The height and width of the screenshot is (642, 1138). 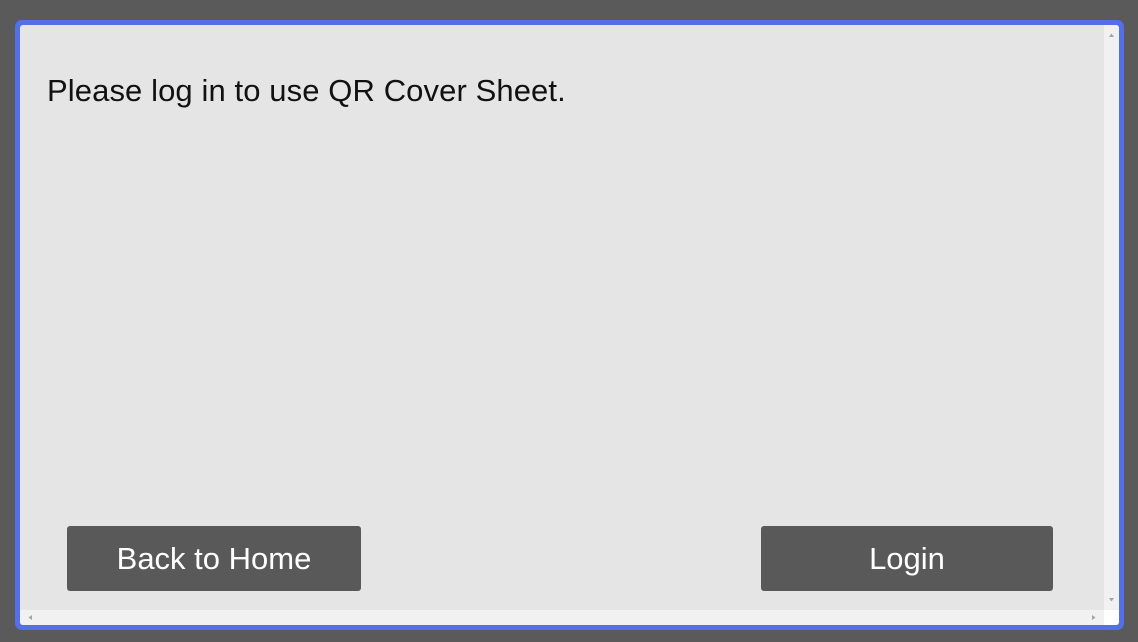 I want to click on vertical-scrollbar, so click(x=1111, y=317).